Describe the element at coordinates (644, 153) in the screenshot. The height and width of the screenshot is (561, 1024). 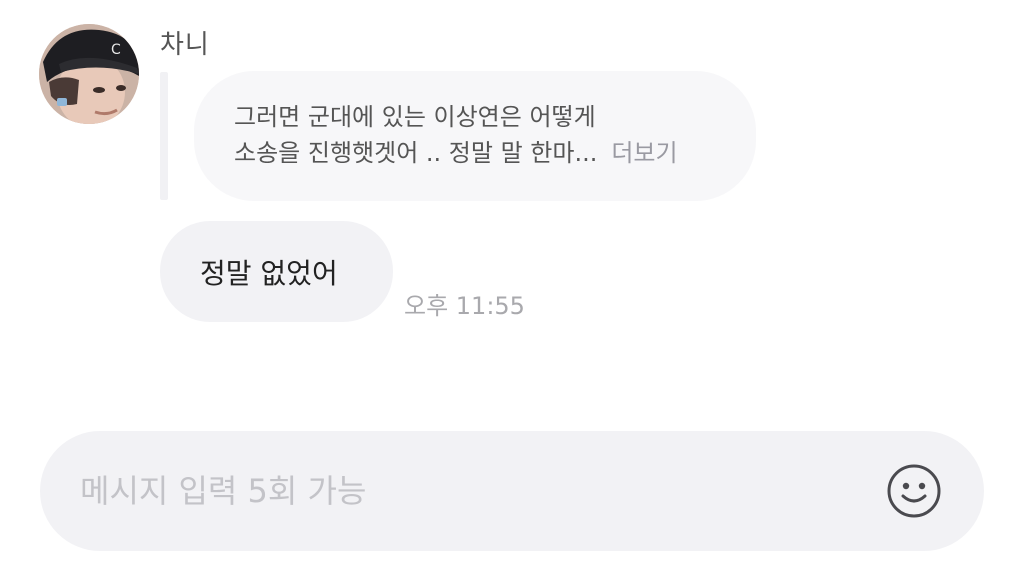
I see `see-more-link: 더보기` at that location.